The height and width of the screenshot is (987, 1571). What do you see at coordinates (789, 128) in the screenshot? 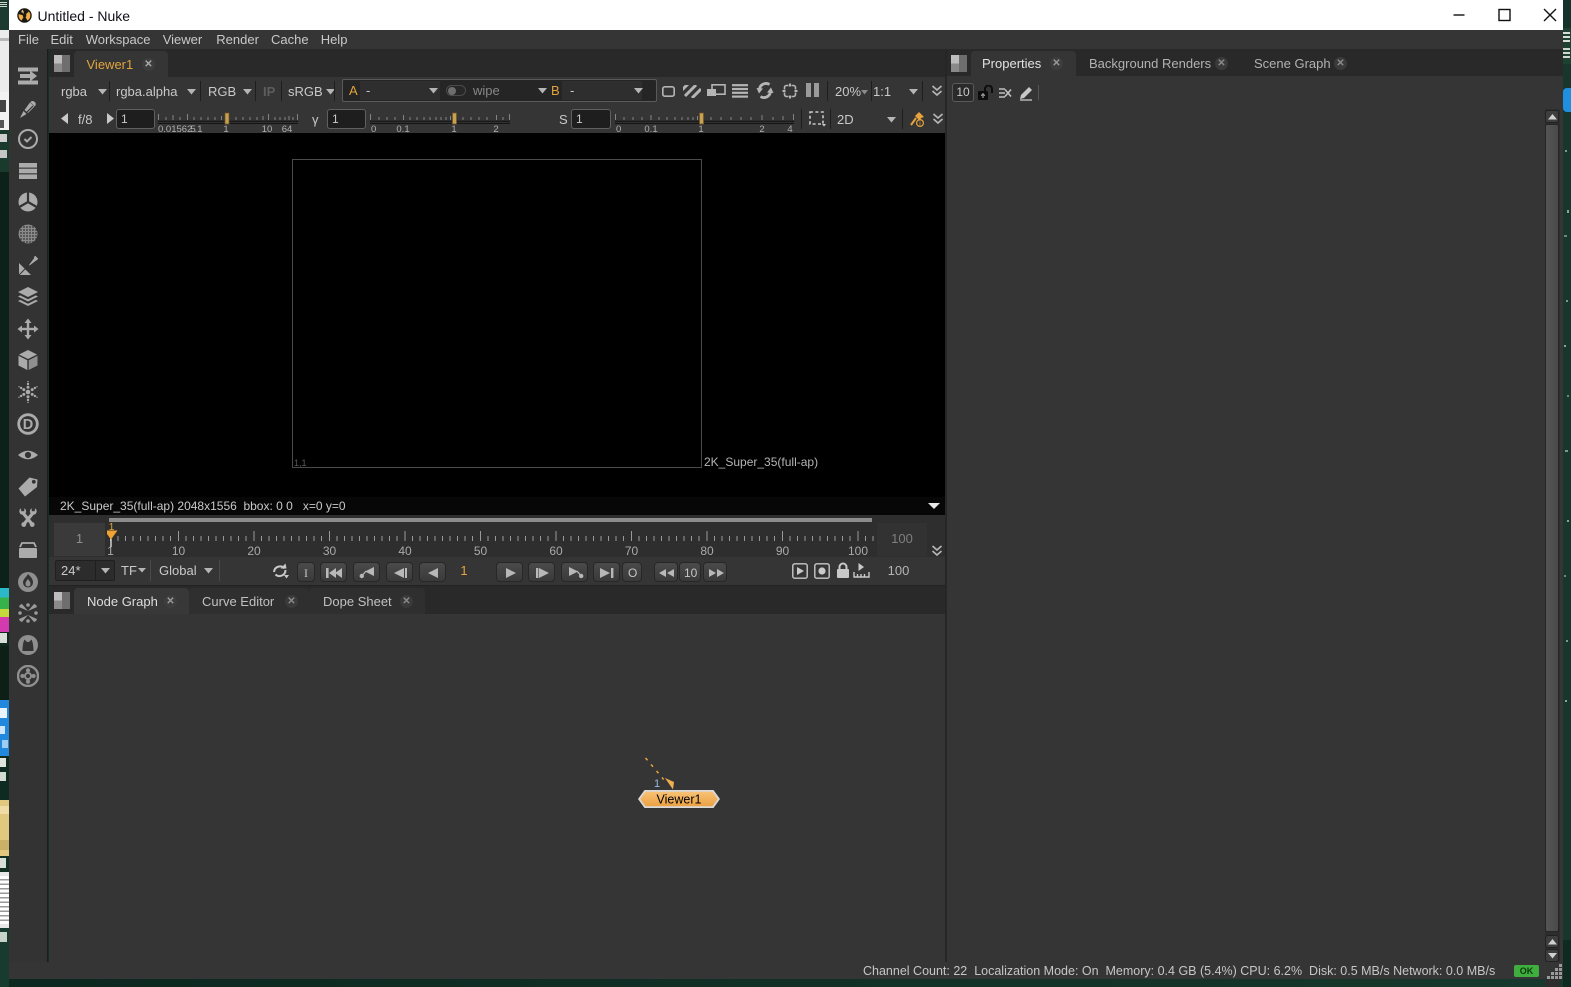
I see `svg-text: 4` at bounding box center [789, 128].